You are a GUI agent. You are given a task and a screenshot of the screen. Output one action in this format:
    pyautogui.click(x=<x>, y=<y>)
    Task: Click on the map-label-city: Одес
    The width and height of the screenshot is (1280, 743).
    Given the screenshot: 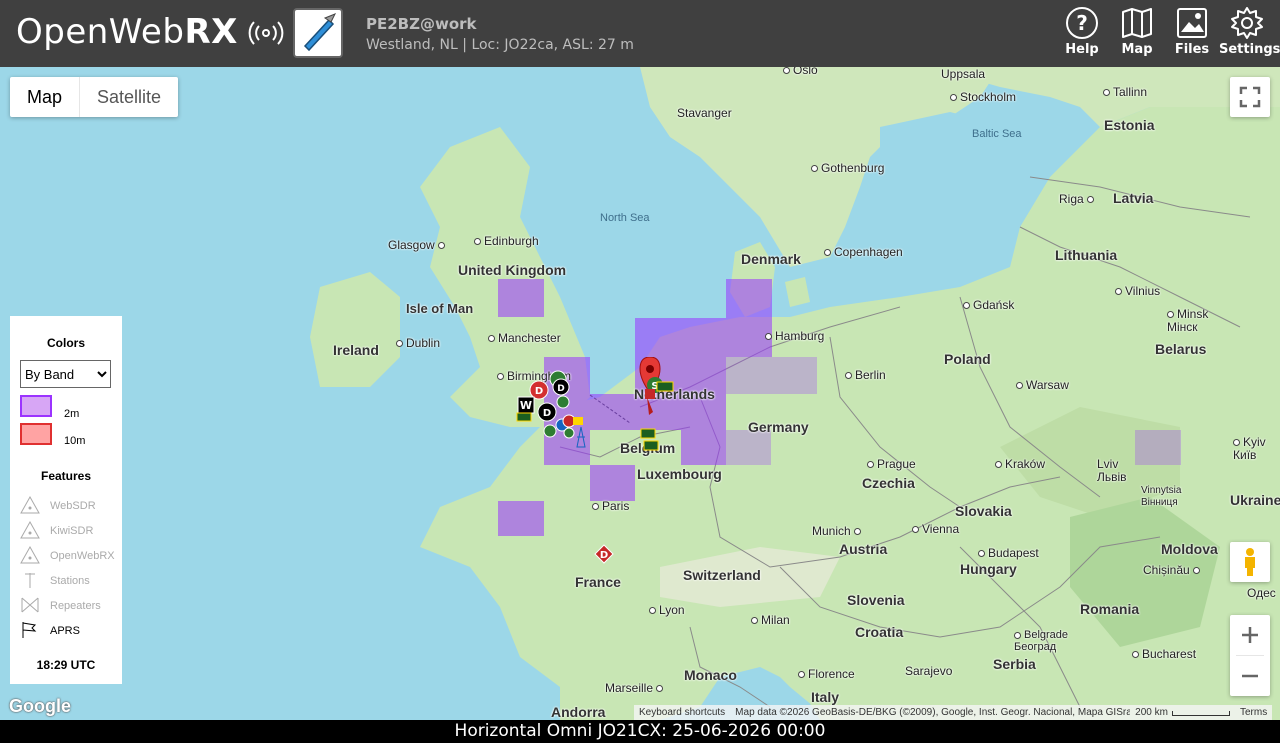 What is the action you would take?
    pyautogui.click(x=1261, y=593)
    